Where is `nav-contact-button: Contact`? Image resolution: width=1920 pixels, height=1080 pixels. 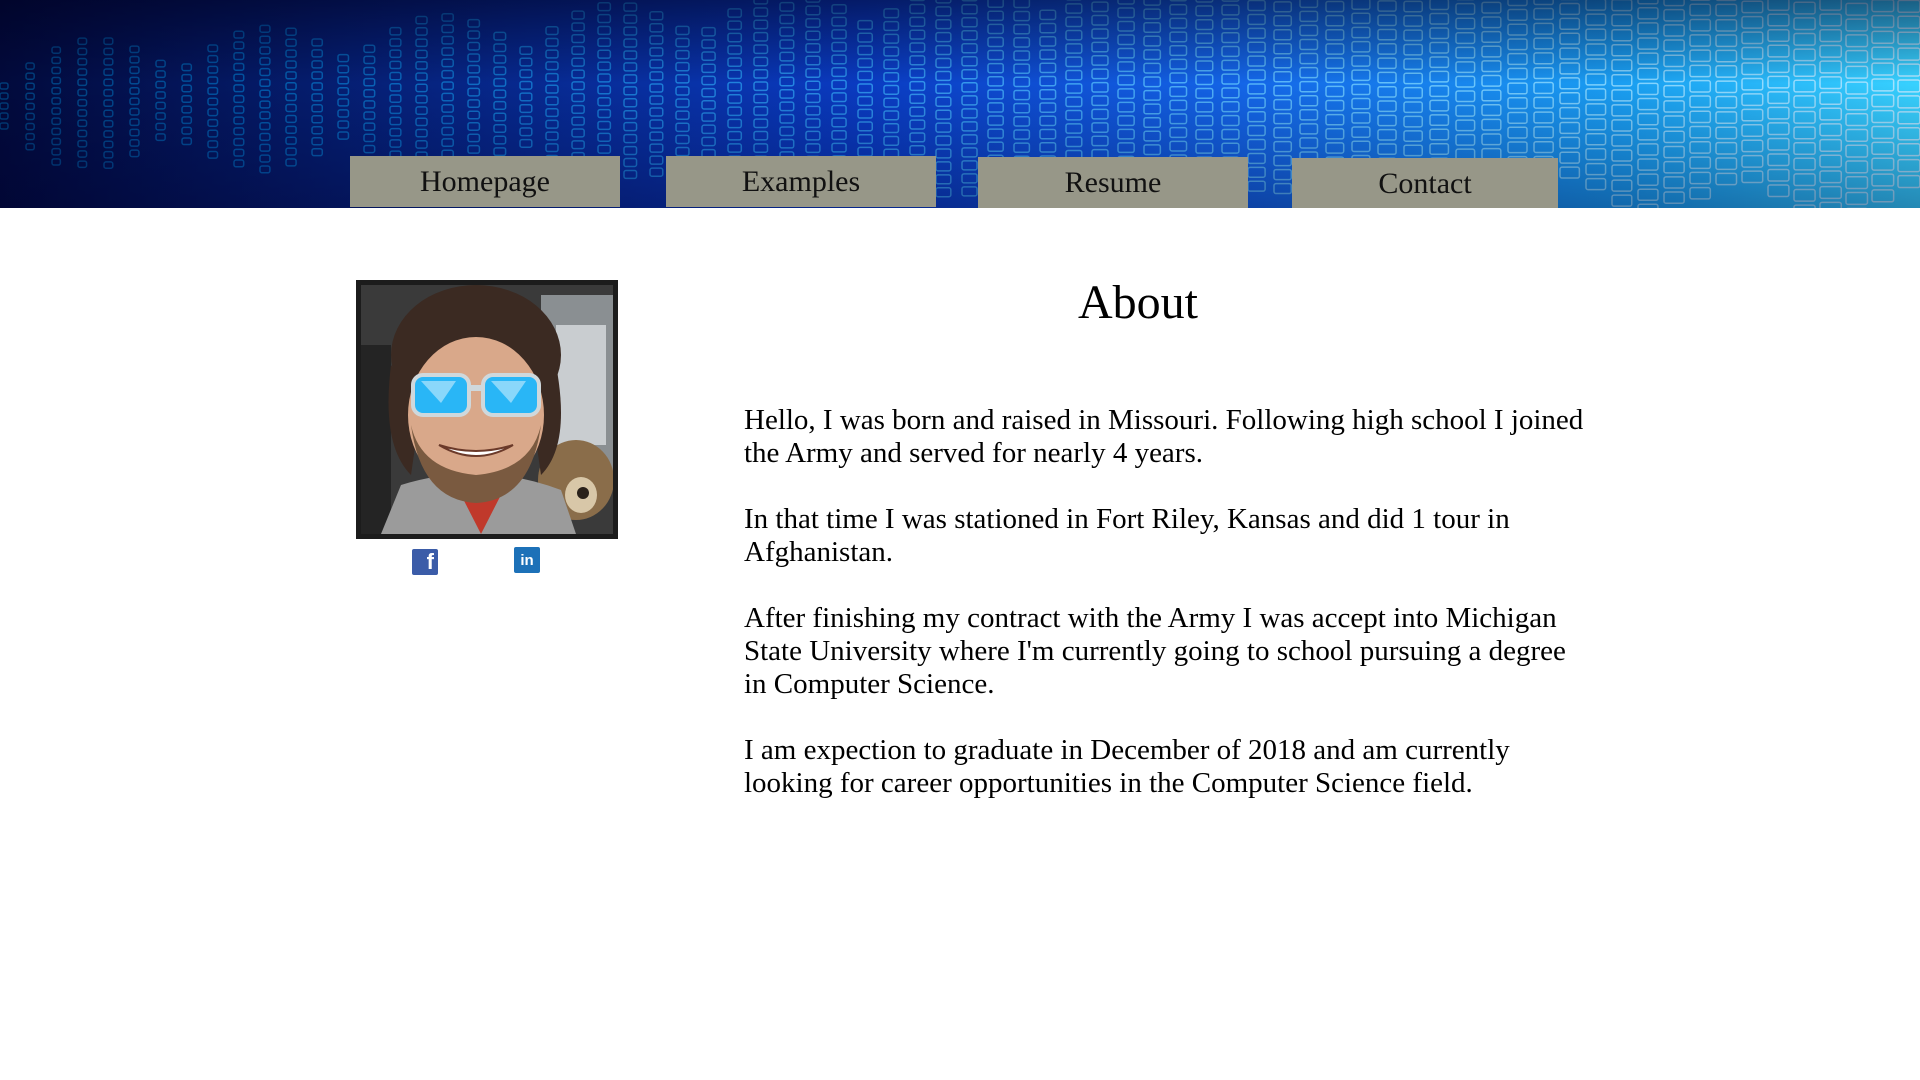 nav-contact-button: Contact is located at coordinates (1425, 183).